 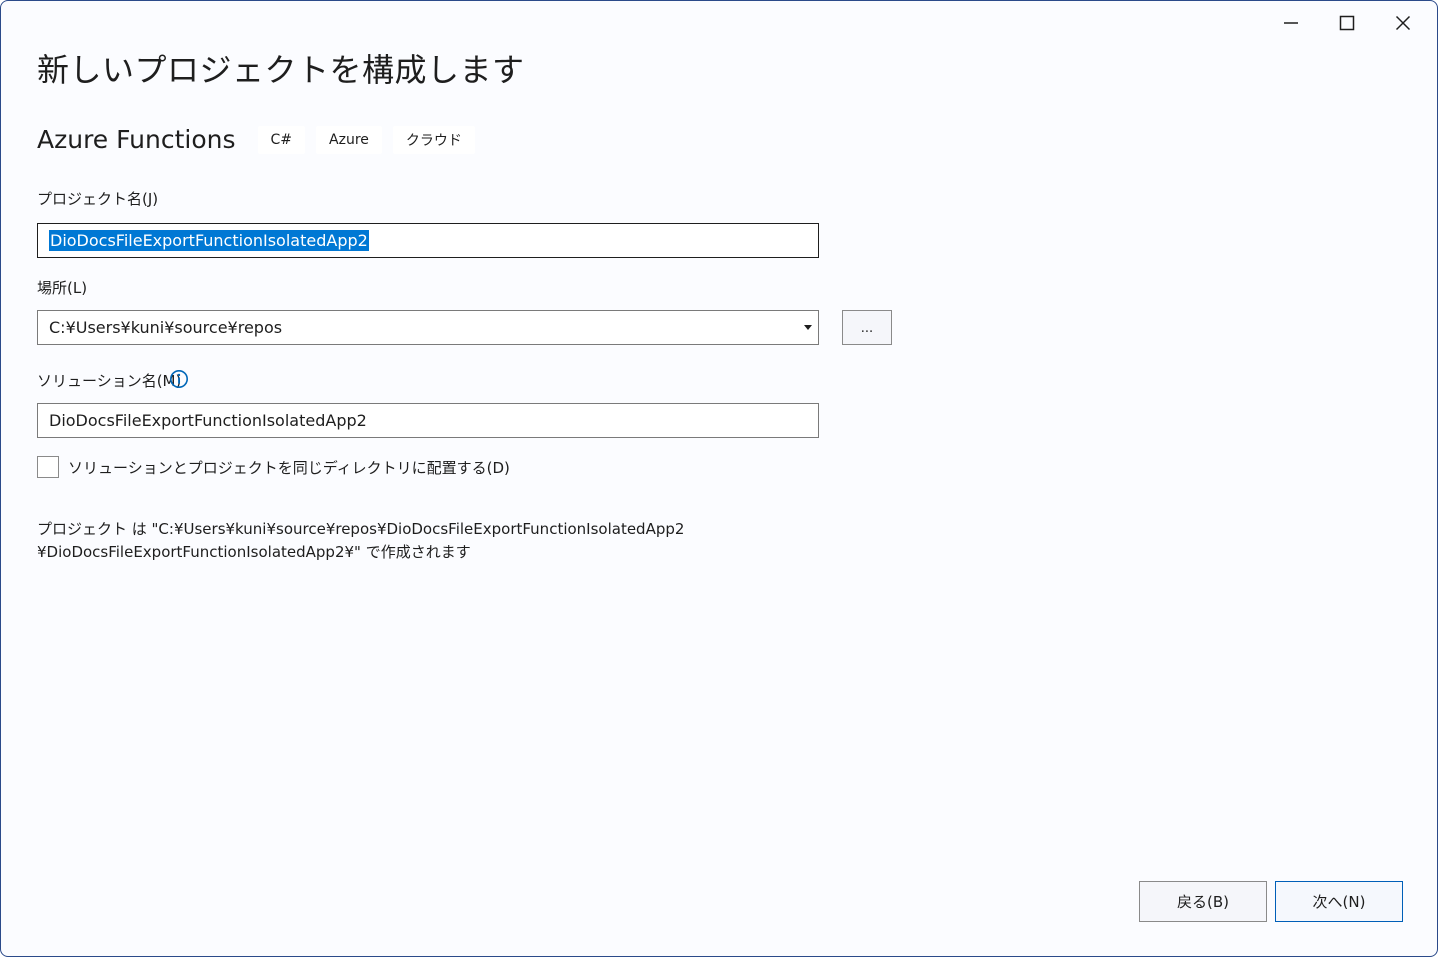 I want to click on tag-azure: Azure, so click(x=349, y=139).